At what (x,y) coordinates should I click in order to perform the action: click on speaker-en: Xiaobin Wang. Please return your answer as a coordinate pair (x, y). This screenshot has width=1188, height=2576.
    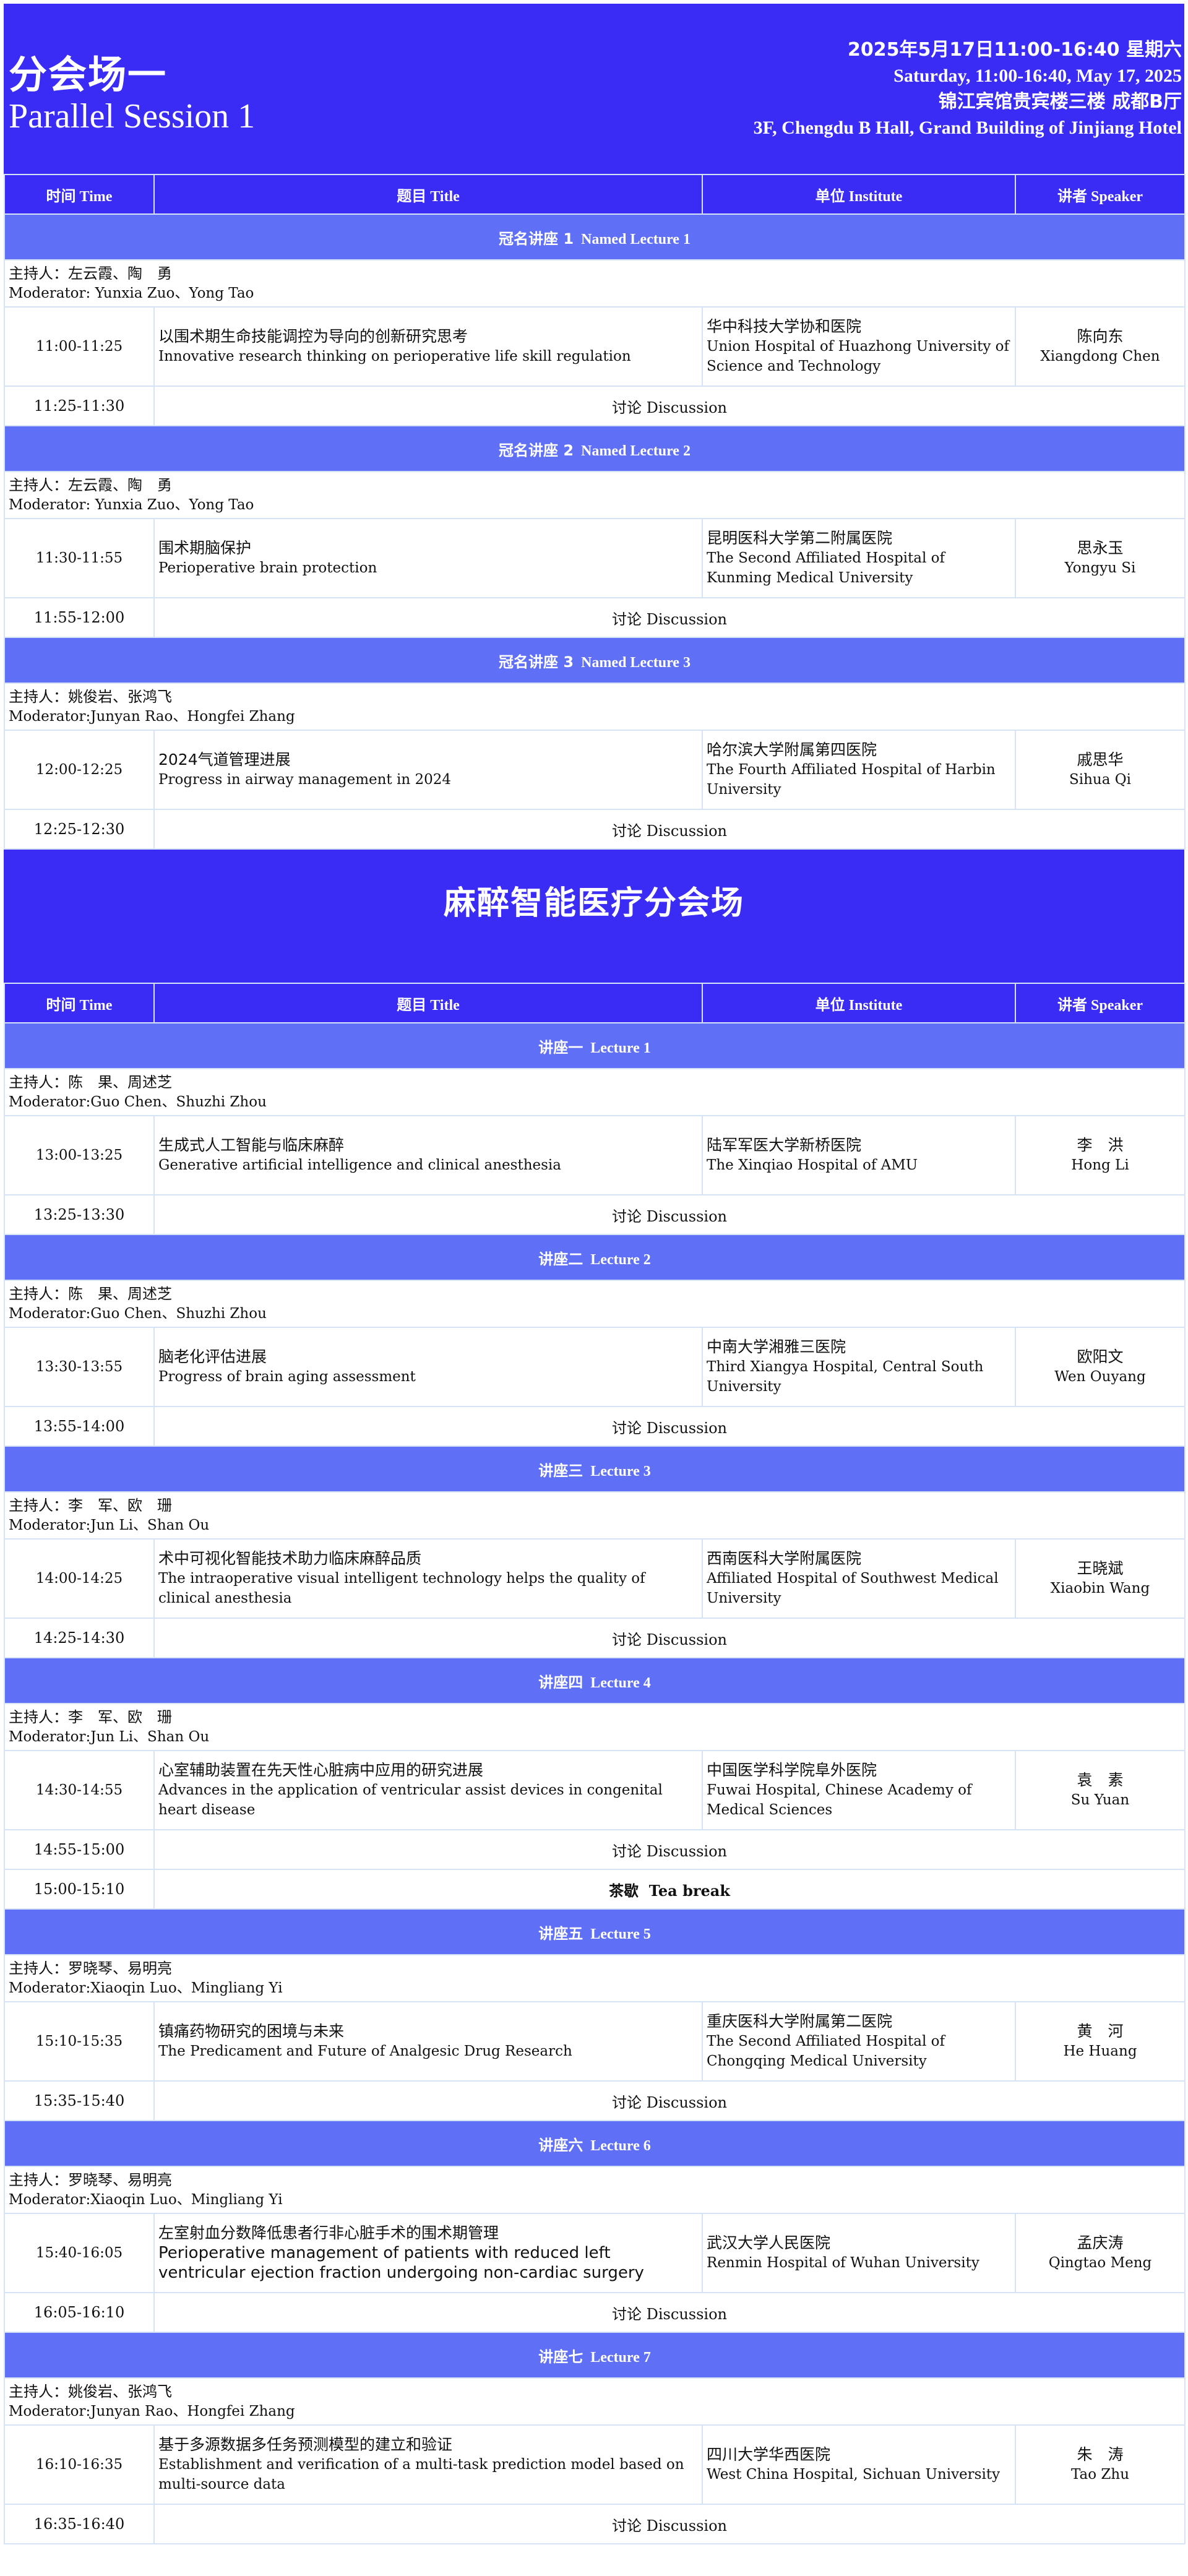
    Looking at the image, I should click on (1100, 1588).